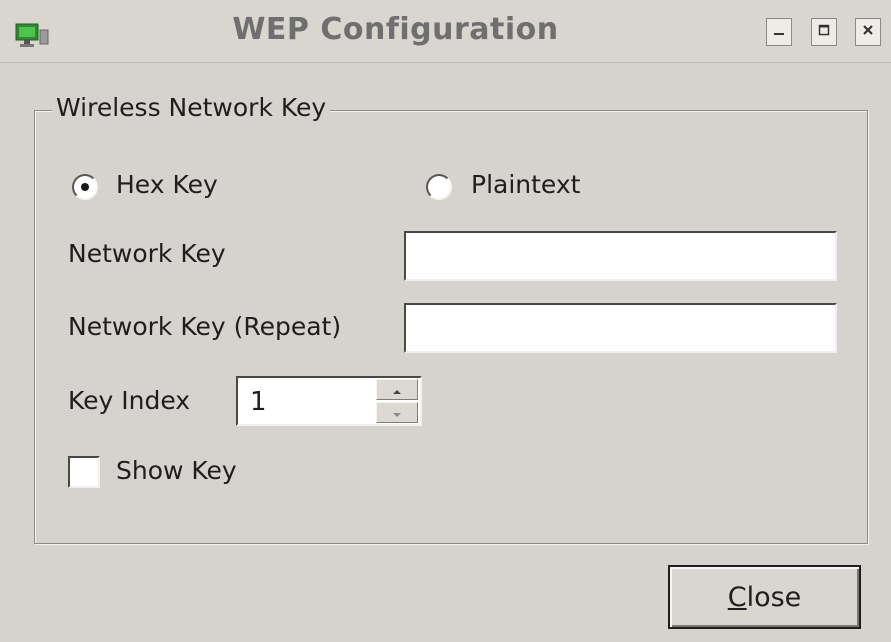  What do you see at coordinates (620, 328) in the screenshot?
I see `network-key-repeat-input` at bounding box center [620, 328].